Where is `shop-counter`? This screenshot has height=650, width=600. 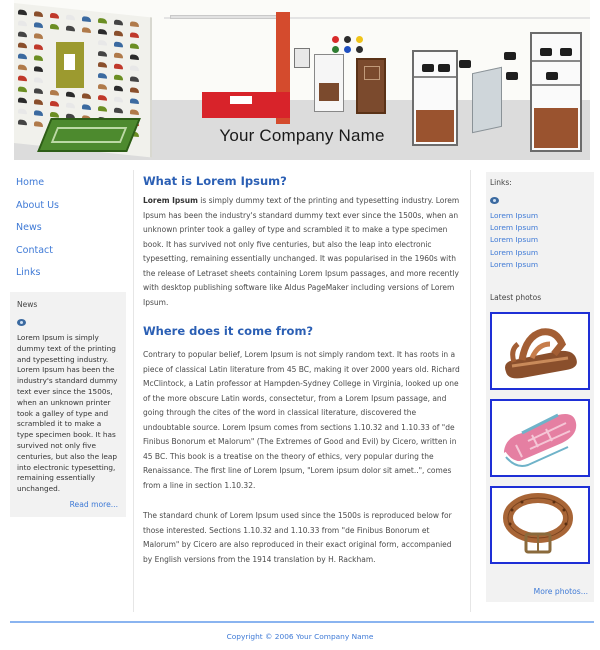 shop-counter is located at coordinates (246, 105).